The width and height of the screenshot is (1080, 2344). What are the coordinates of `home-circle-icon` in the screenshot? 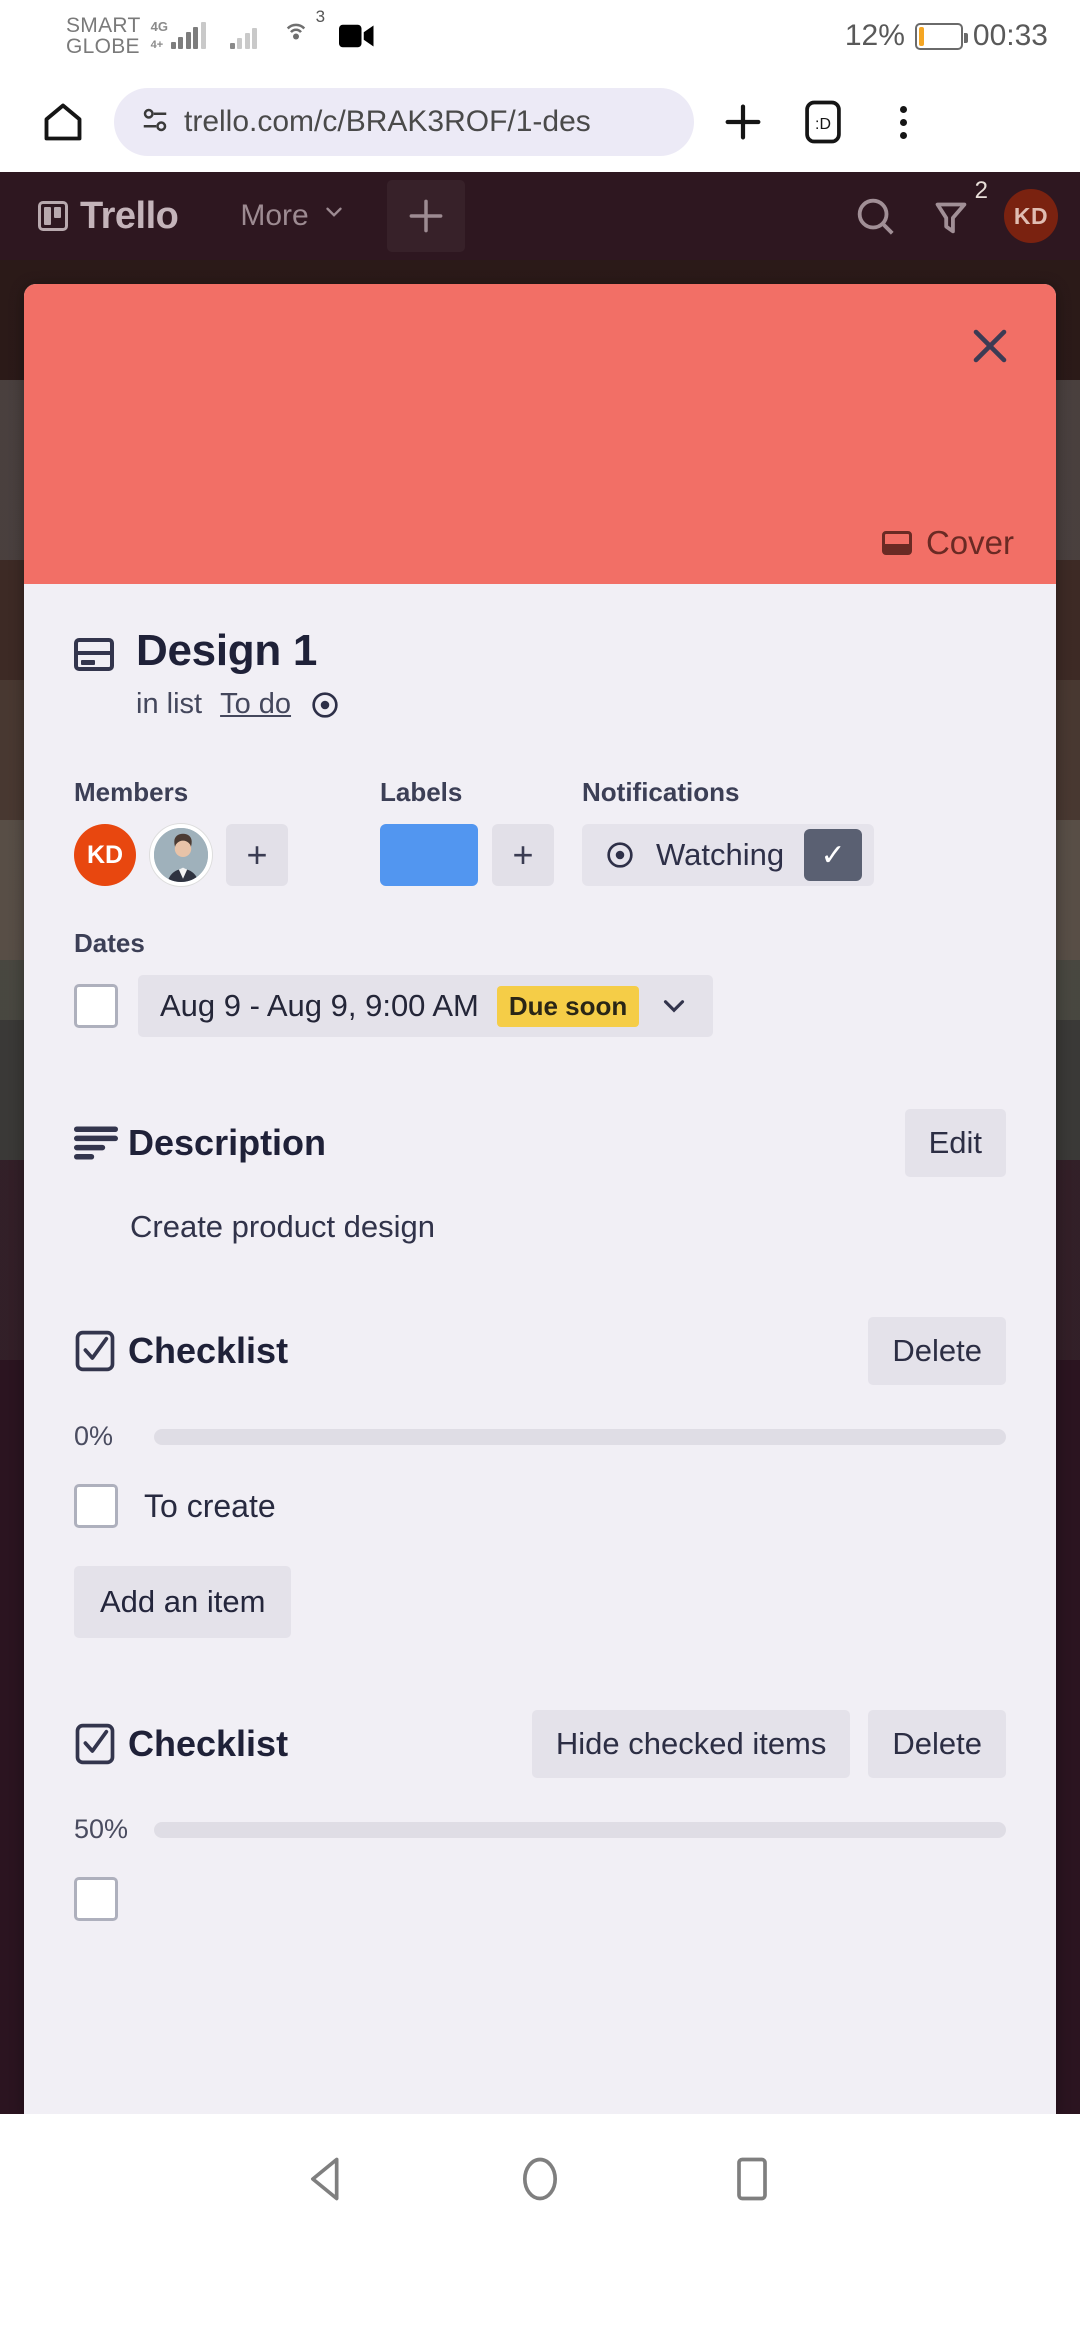 It's located at (540, 2179).